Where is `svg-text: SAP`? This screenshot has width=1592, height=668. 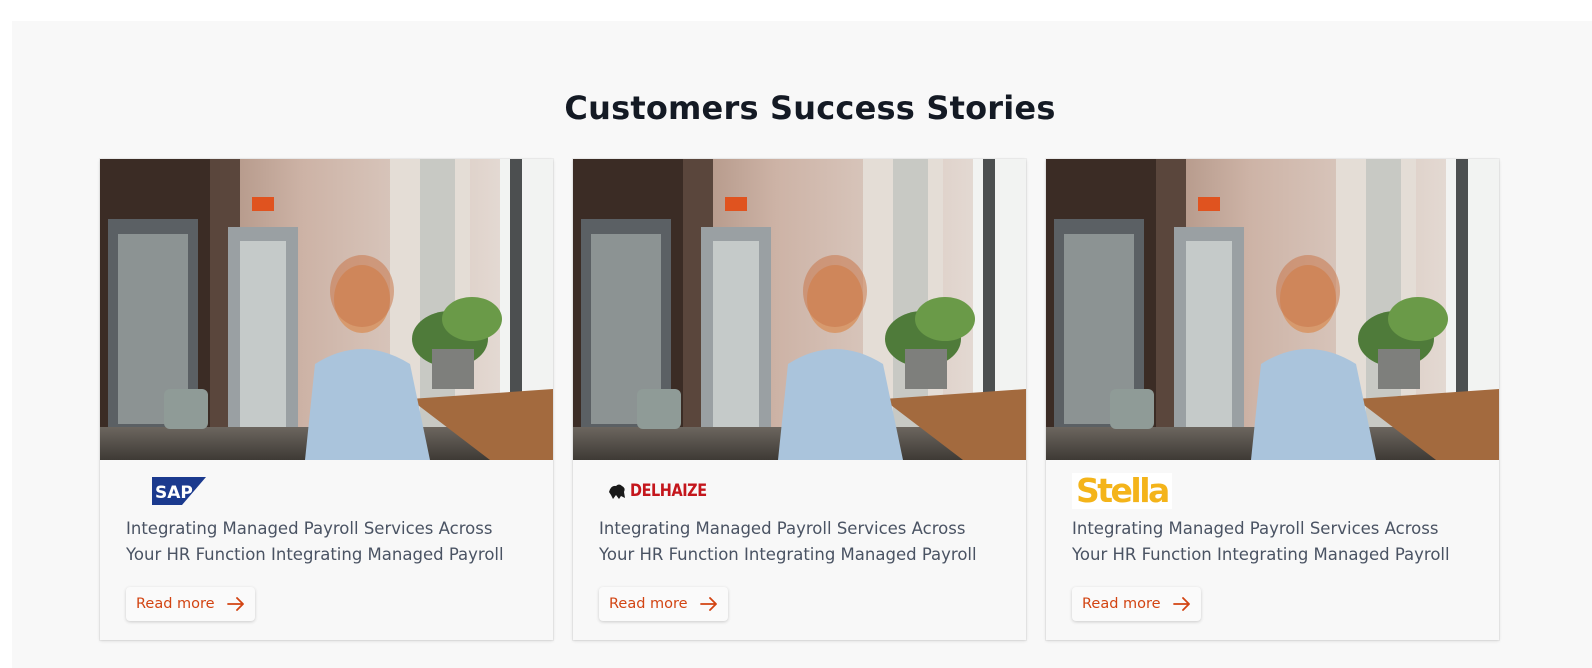 svg-text: SAP is located at coordinates (174, 493).